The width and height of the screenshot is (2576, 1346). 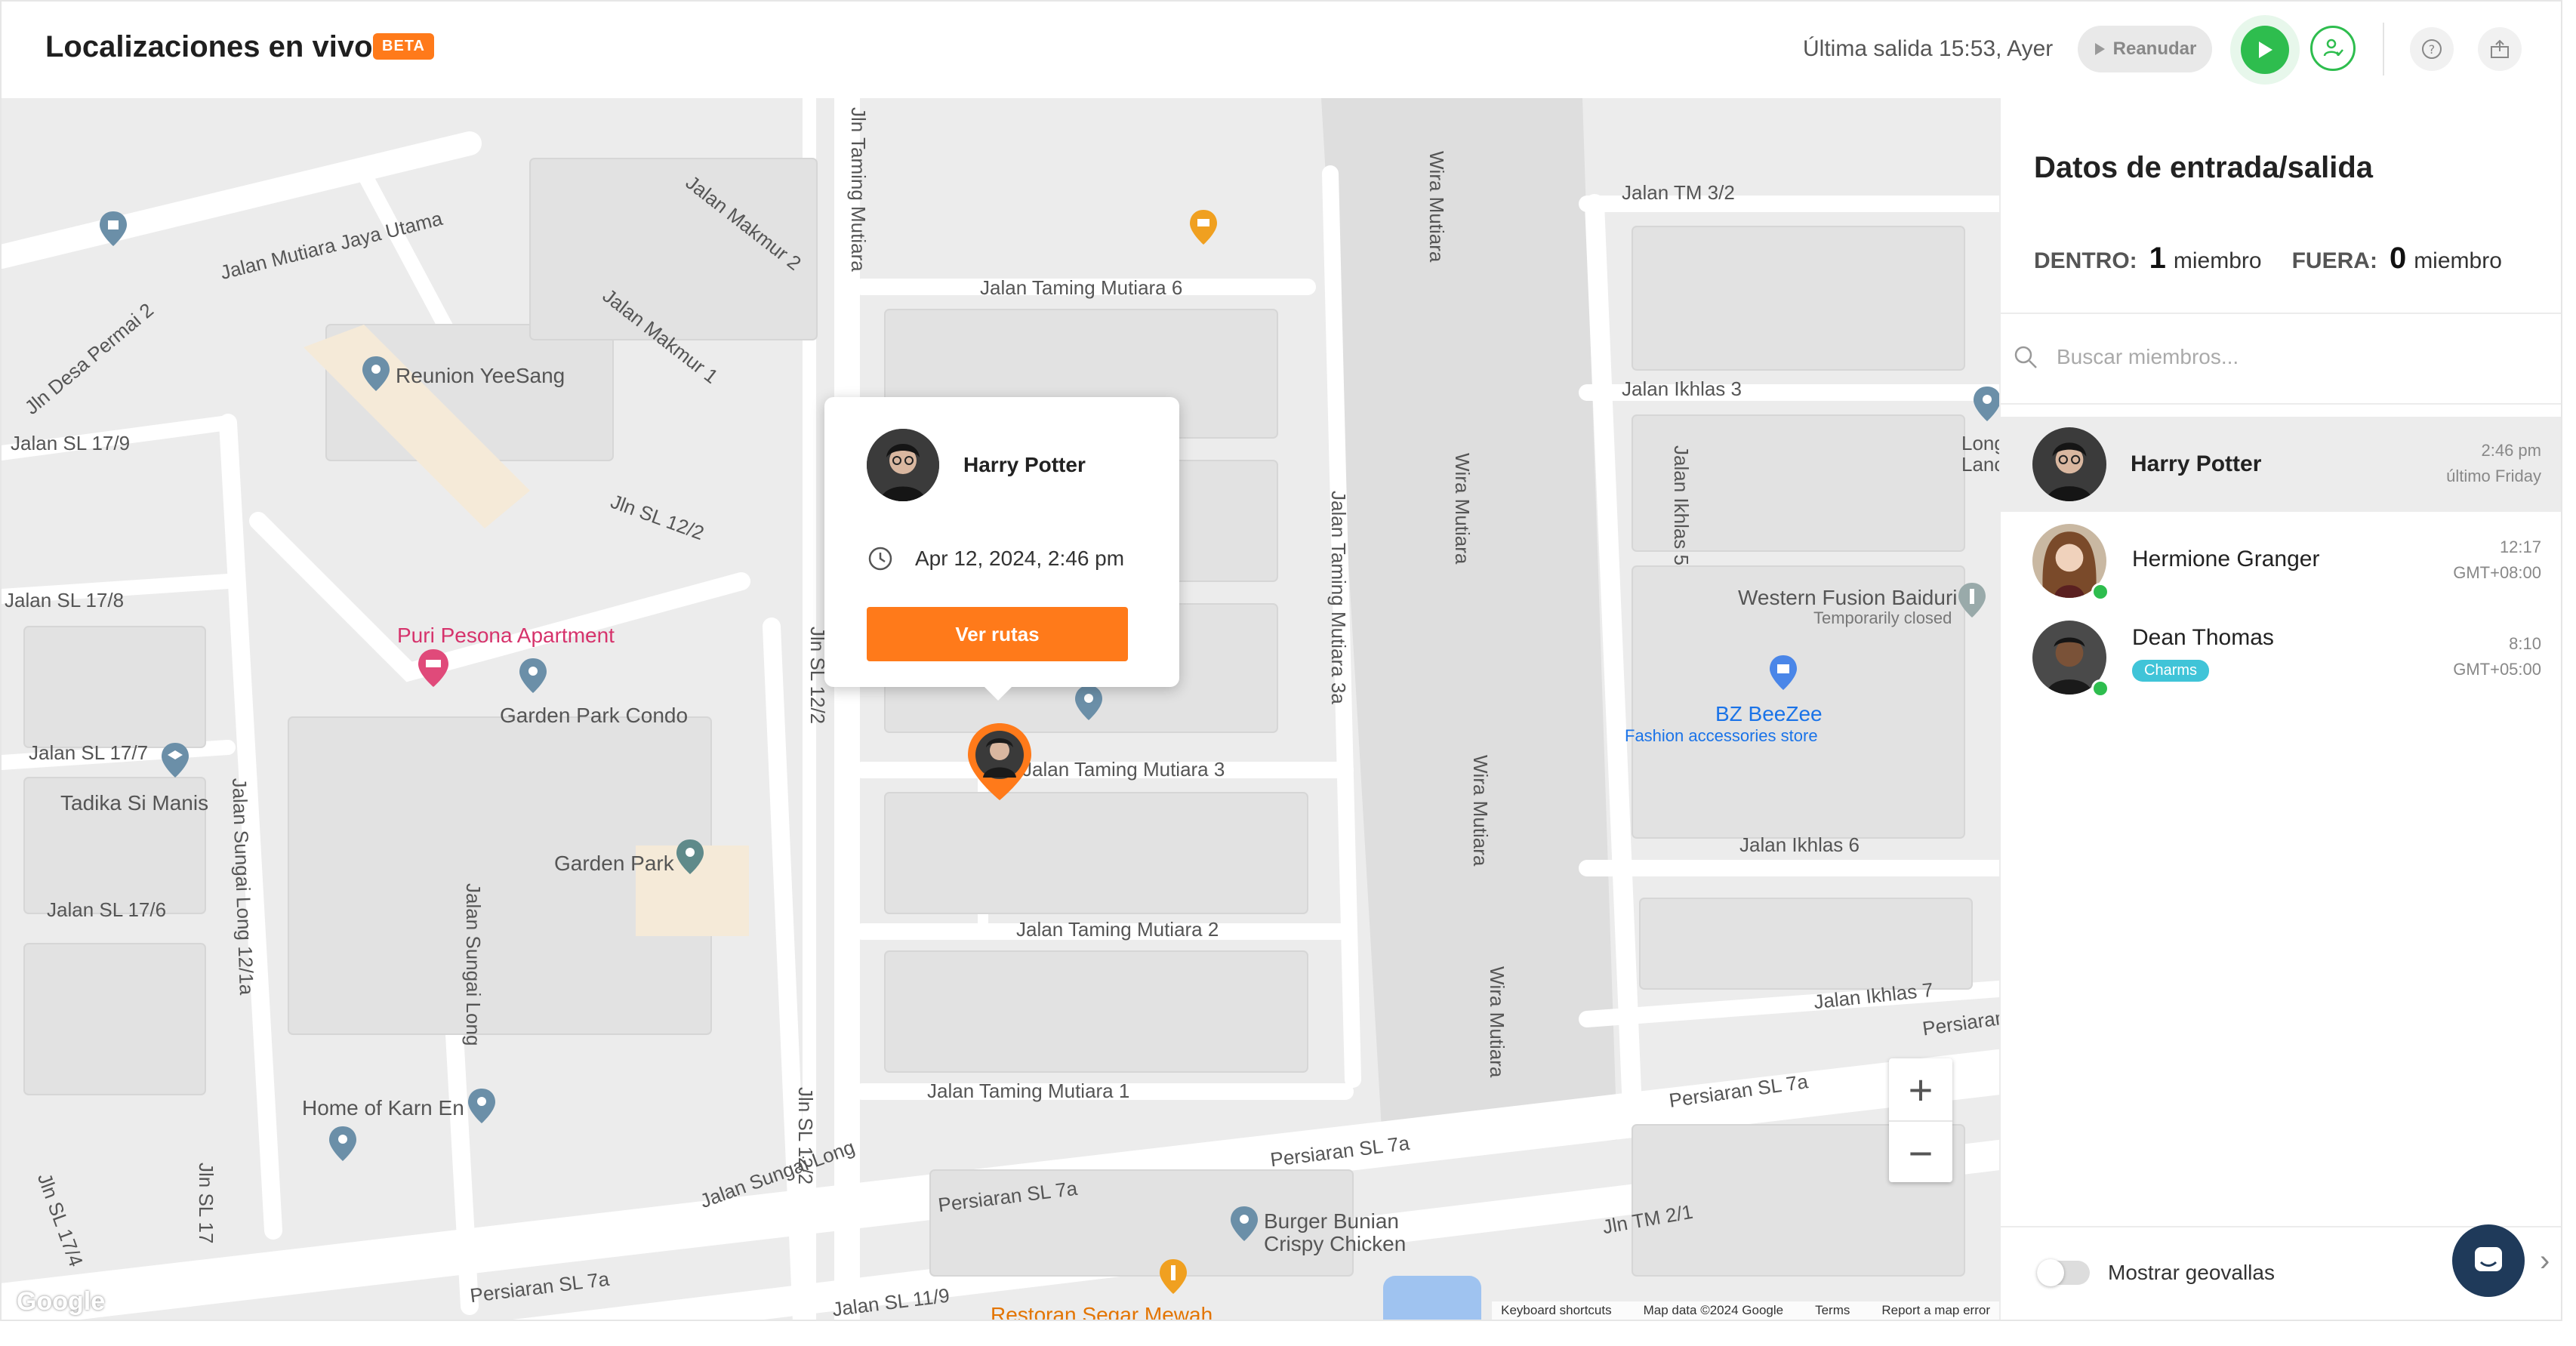 What do you see at coordinates (1338, 597) in the screenshot?
I see `street-label: Jalan Taming Mutiara 3a` at bounding box center [1338, 597].